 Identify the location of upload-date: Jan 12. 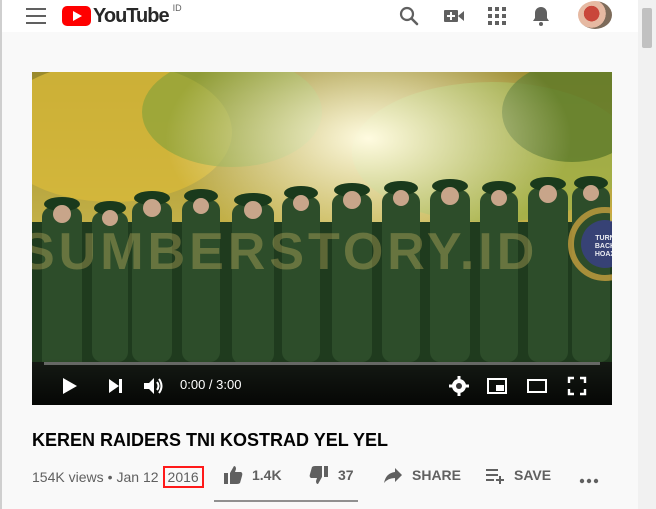
(137, 477).